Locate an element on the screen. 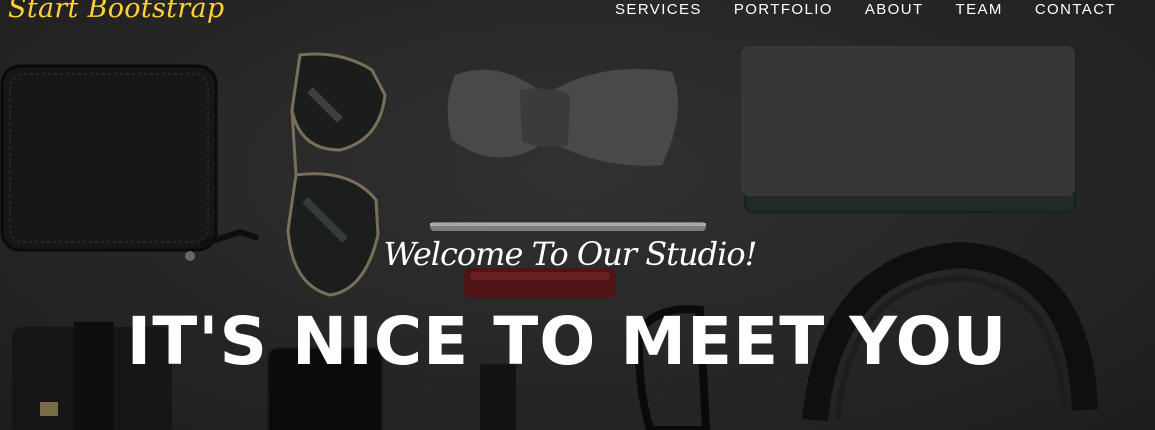 The image size is (1155, 430). nav-link-portfolio: PORTFOLIO is located at coordinates (783, 10).